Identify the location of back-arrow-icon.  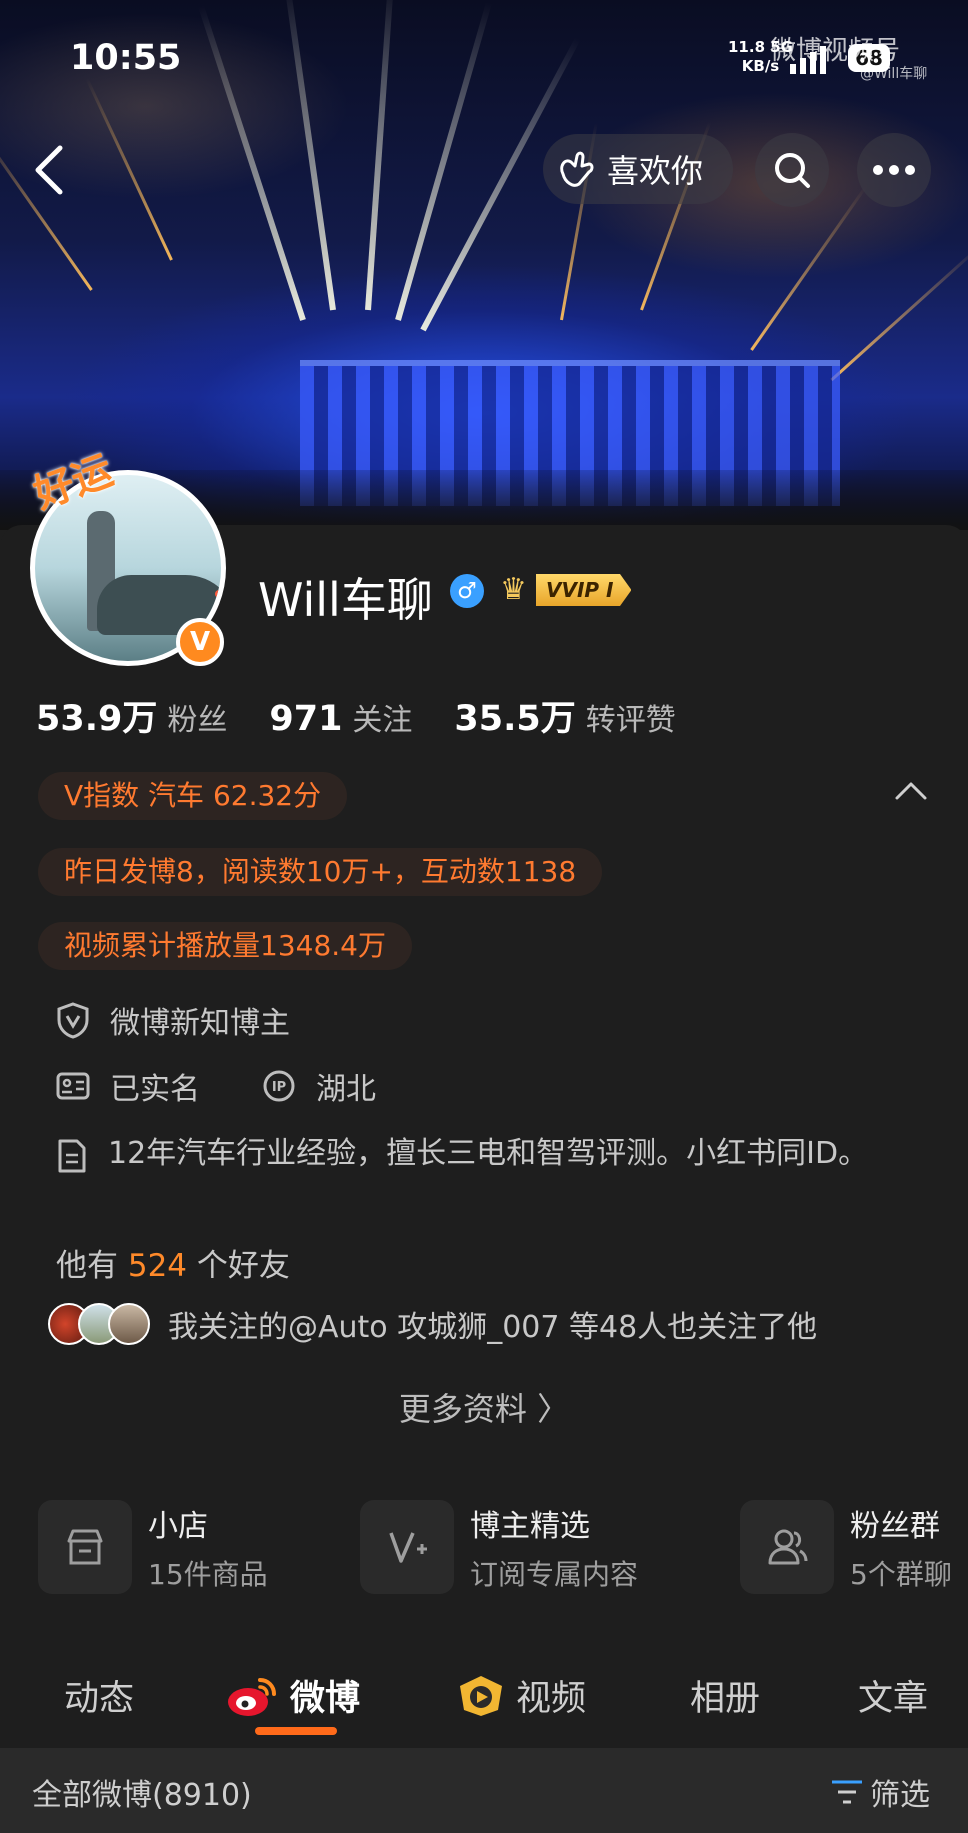
(50, 170).